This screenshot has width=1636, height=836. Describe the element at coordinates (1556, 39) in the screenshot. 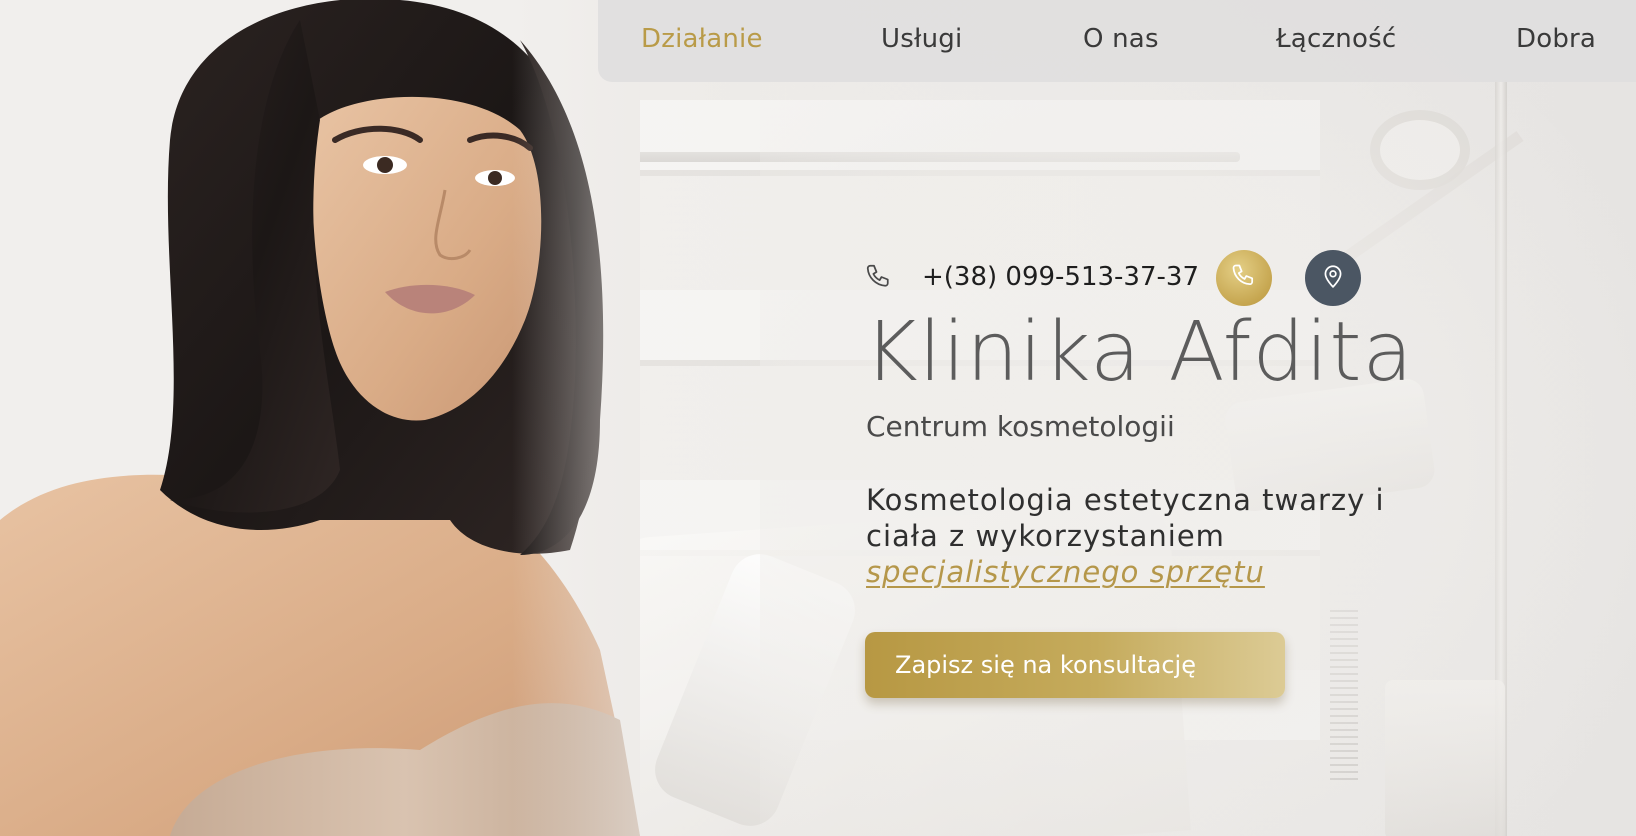

I see `nav-item-dobra: Dobra` at that location.